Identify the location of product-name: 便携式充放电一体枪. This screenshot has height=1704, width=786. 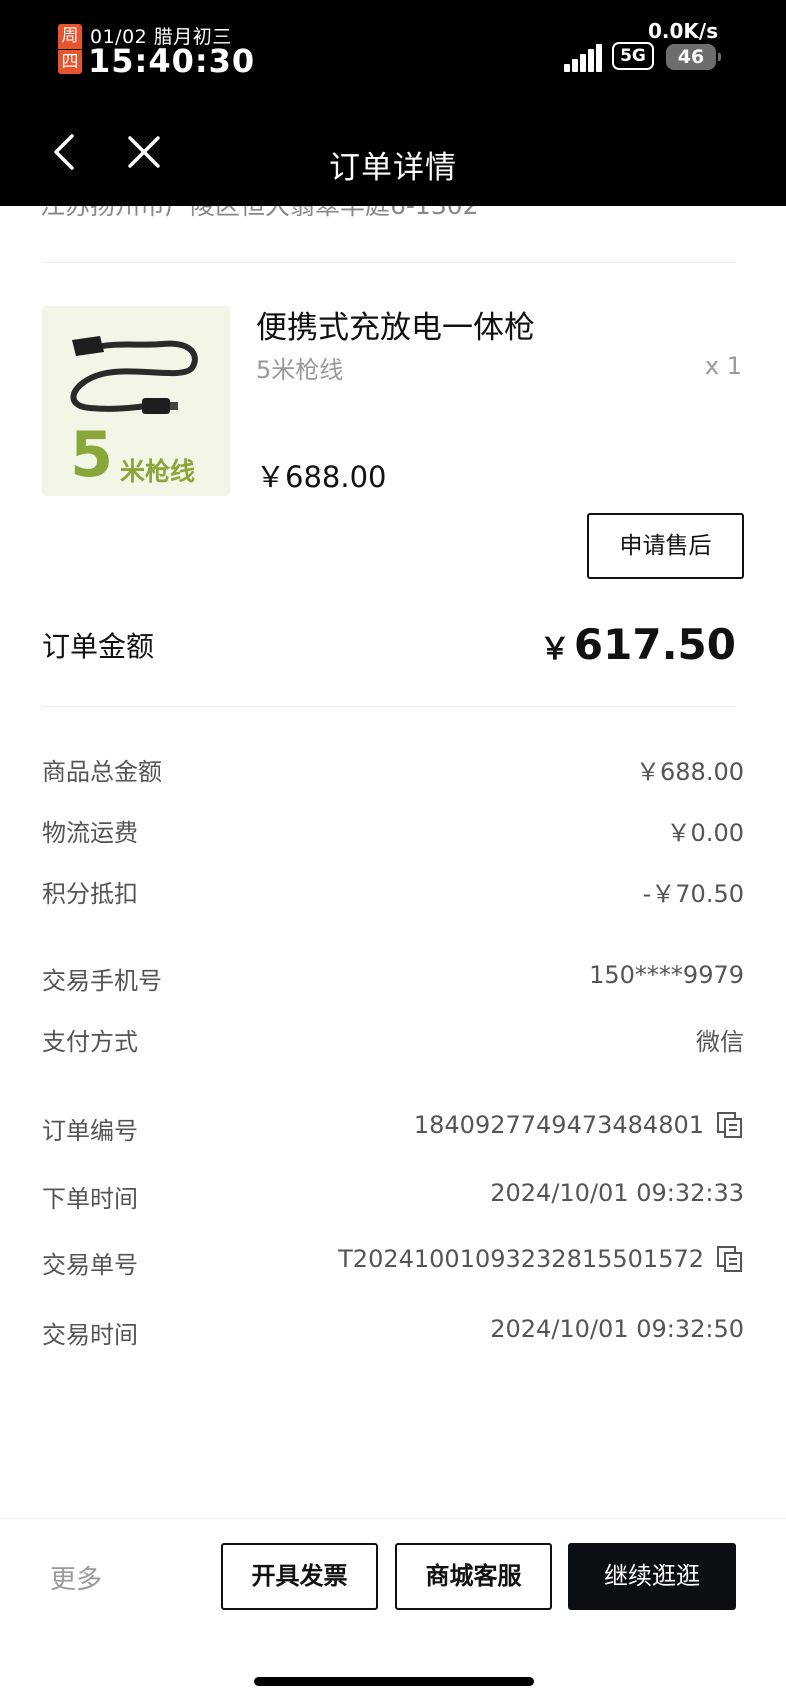
(395, 324).